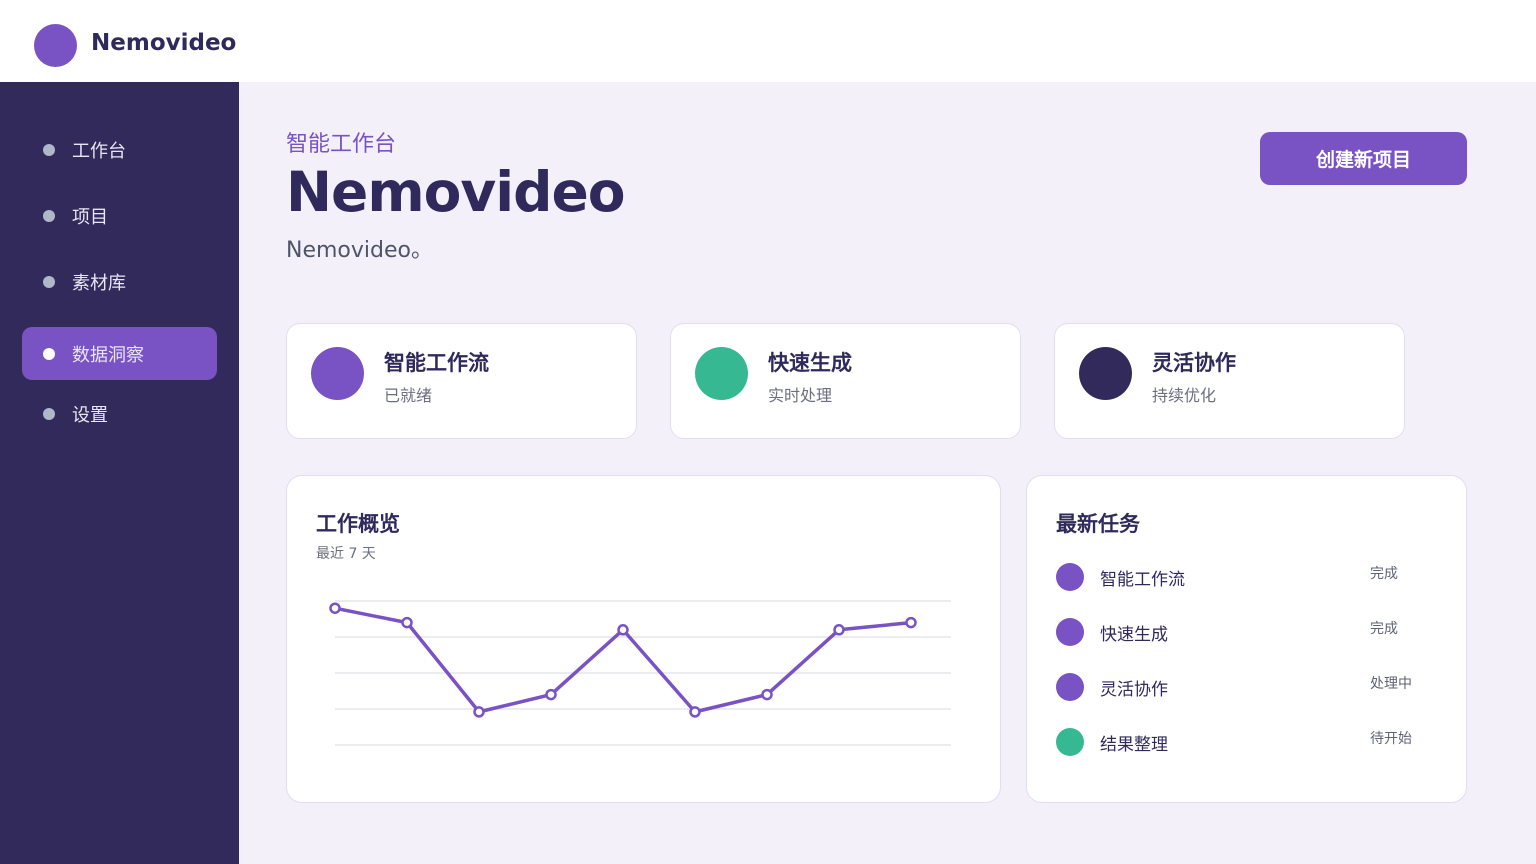  What do you see at coordinates (436, 363) in the screenshot?
I see `feature-title: 智能工作流` at bounding box center [436, 363].